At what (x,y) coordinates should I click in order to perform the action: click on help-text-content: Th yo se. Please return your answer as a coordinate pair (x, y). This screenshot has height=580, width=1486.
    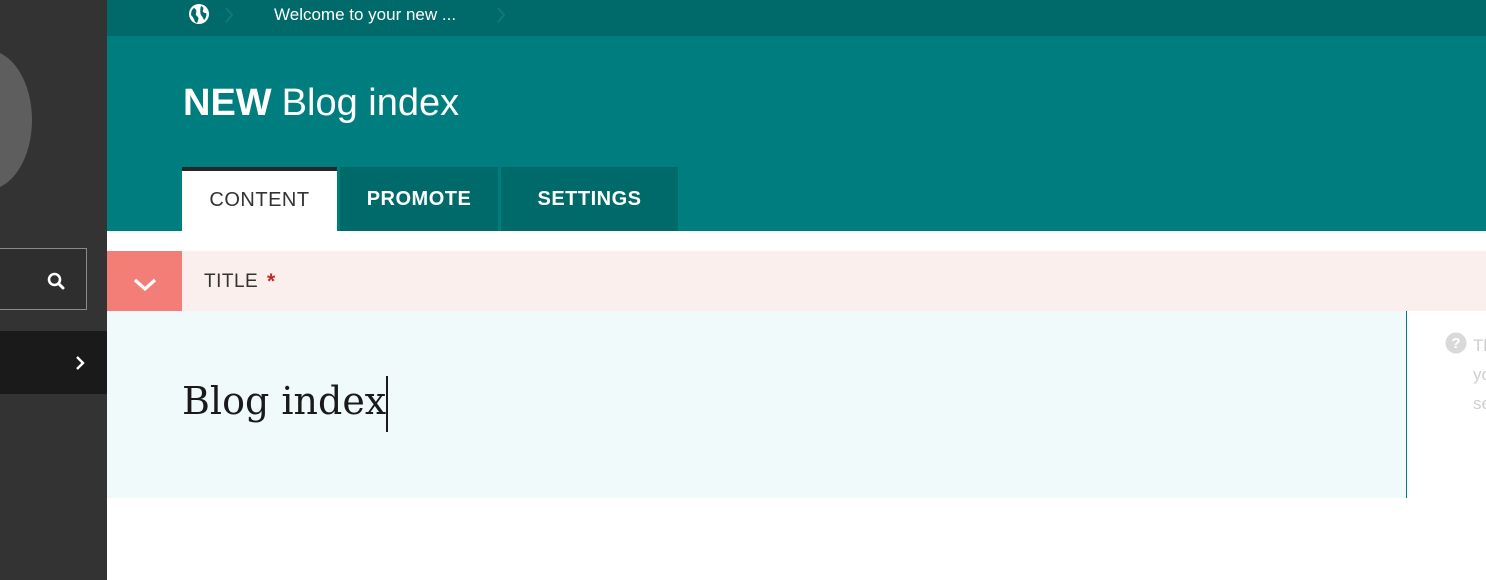
    Looking at the image, I should click on (1479, 374).